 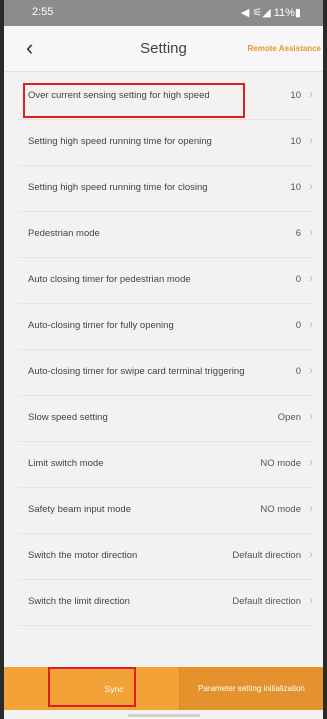 I want to click on setting-label: Limit switch mode, so click(x=66, y=463).